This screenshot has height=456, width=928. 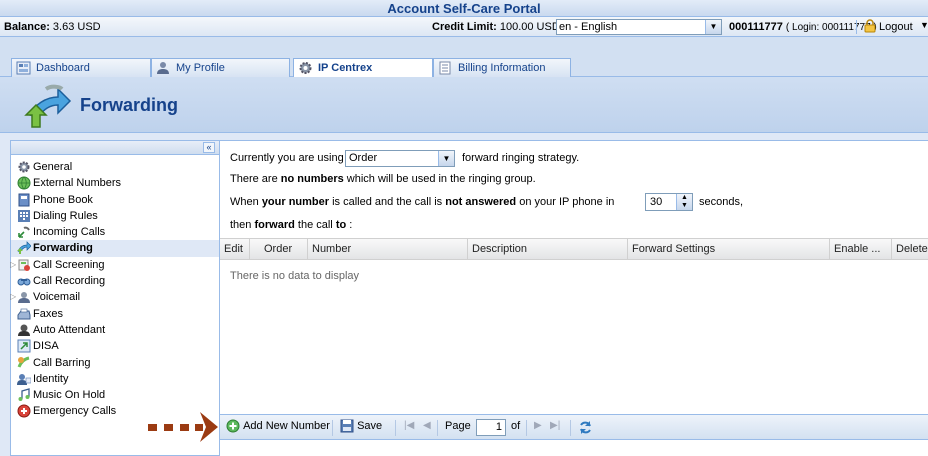 I want to click on column-number: Number, so click(x=388, y=249).